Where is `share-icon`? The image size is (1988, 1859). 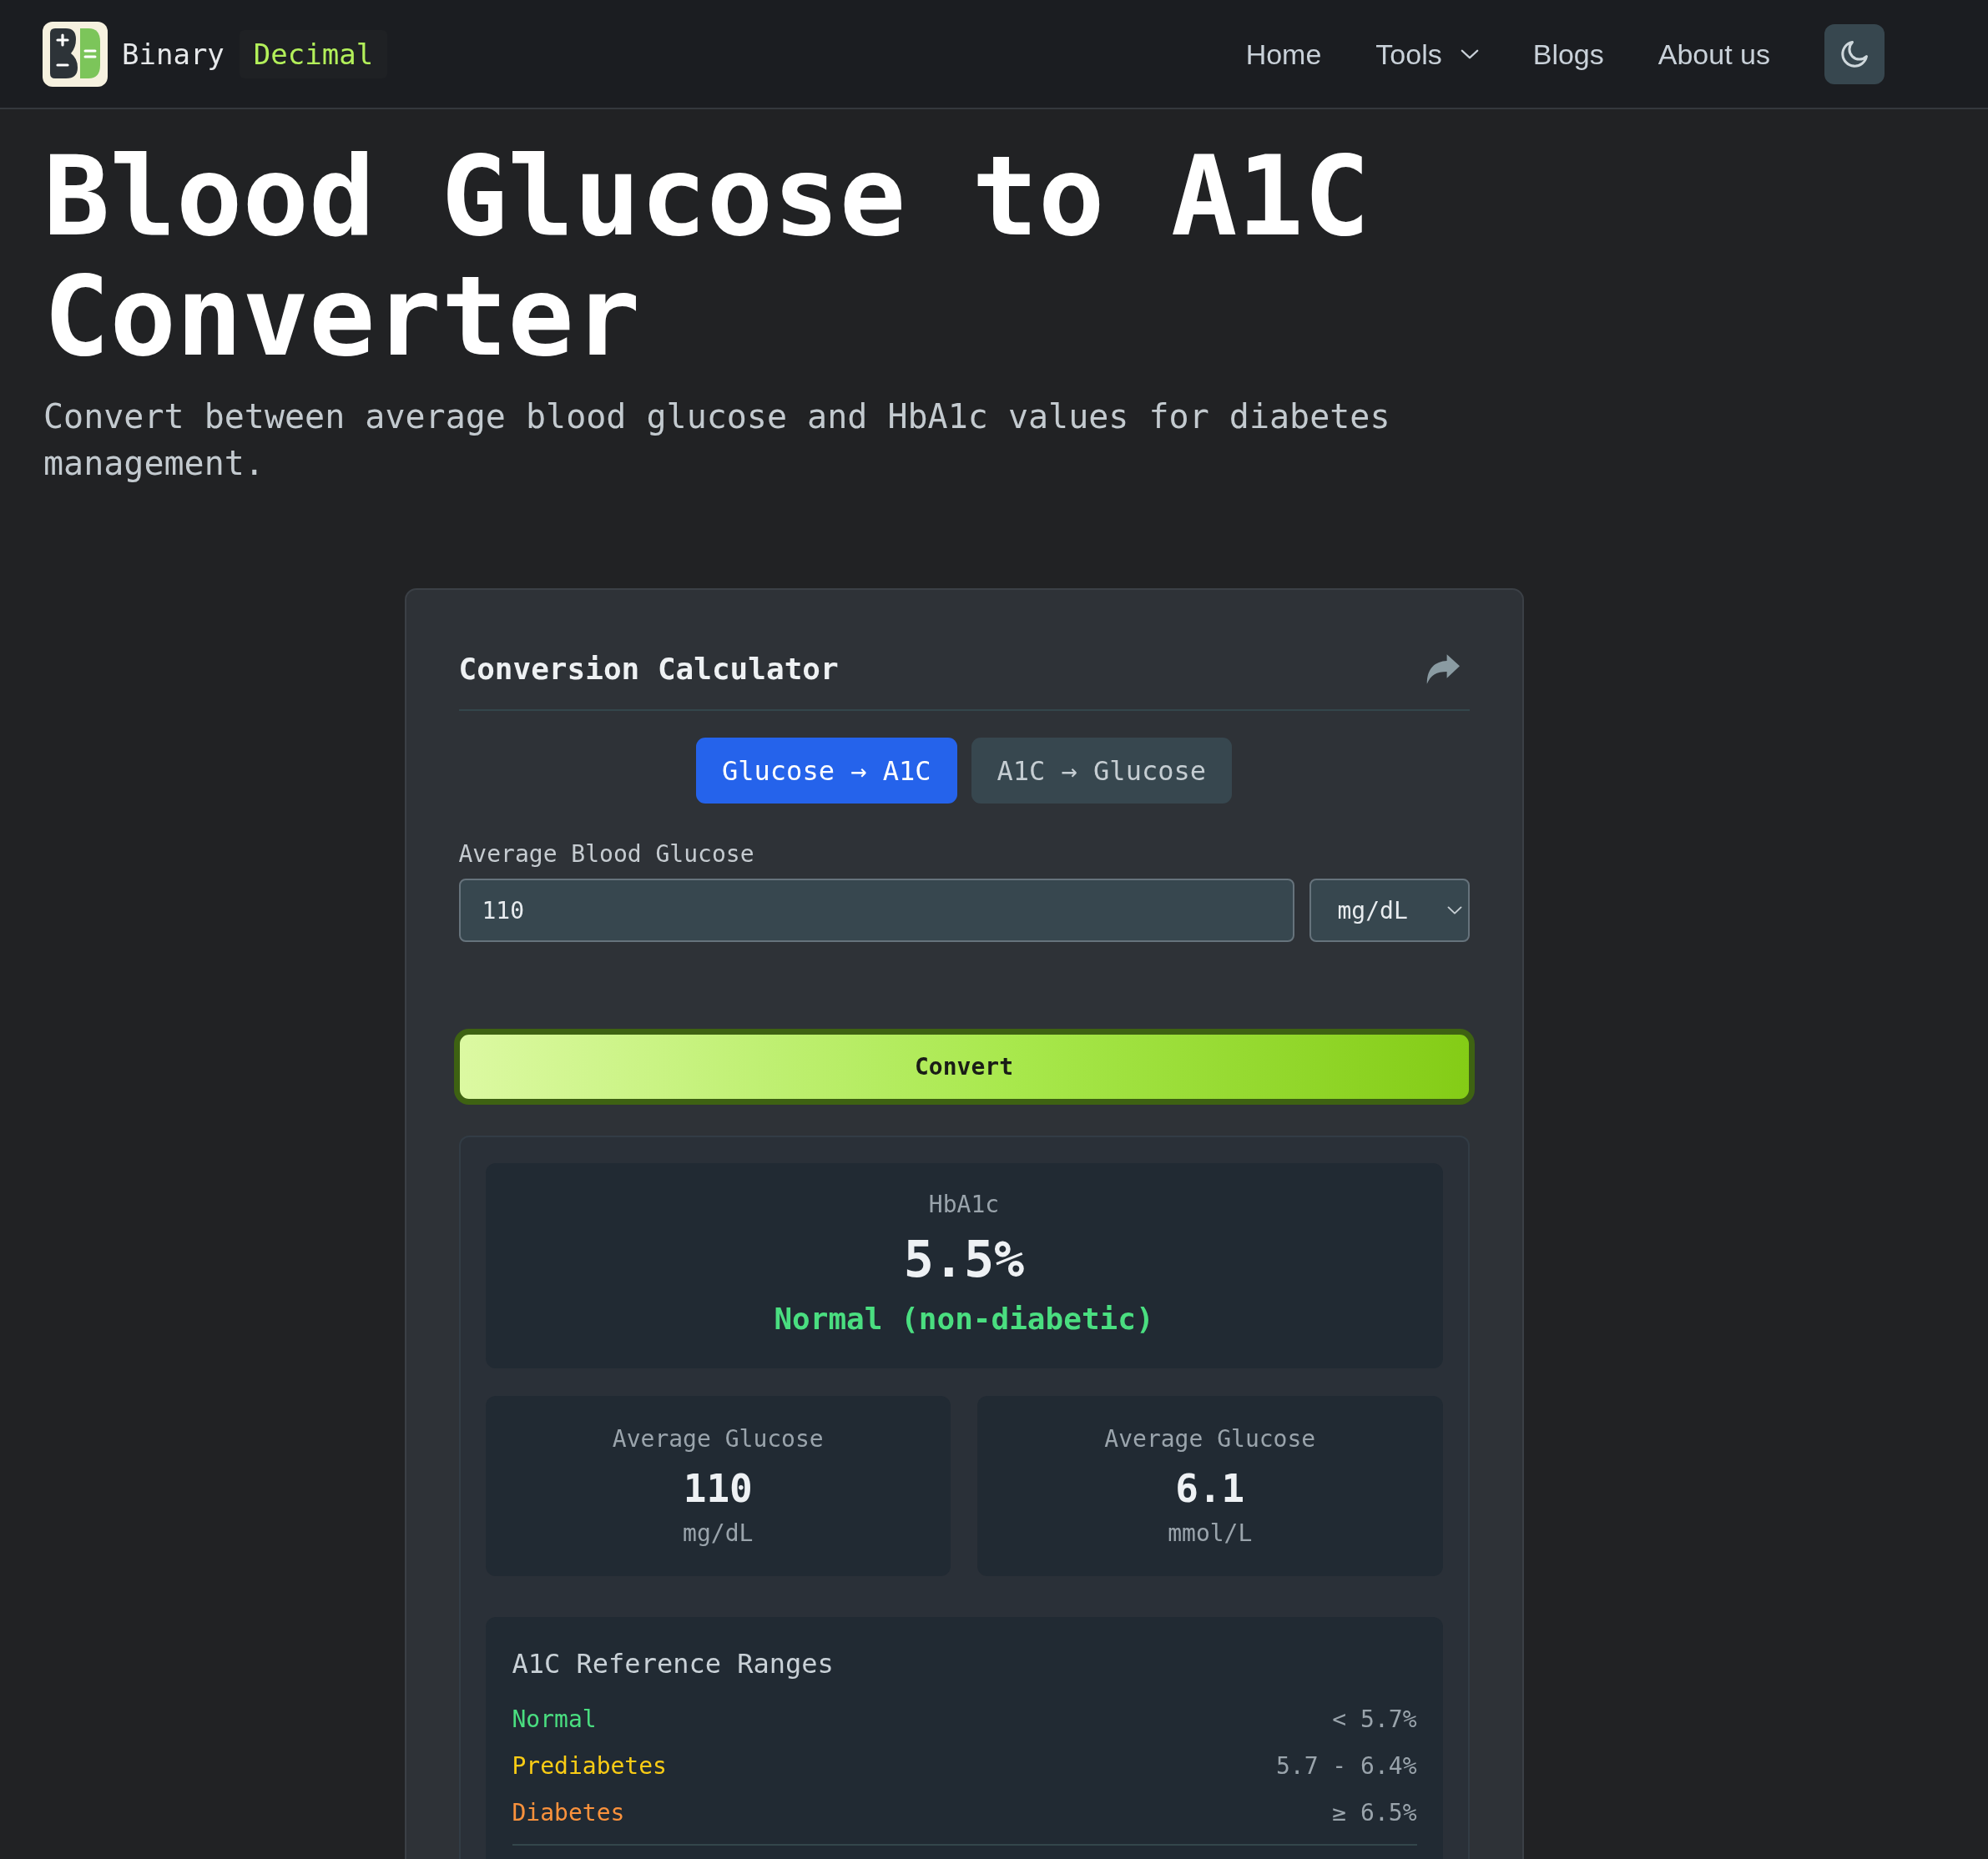 share-icon is located at coordinates (1442, 669).